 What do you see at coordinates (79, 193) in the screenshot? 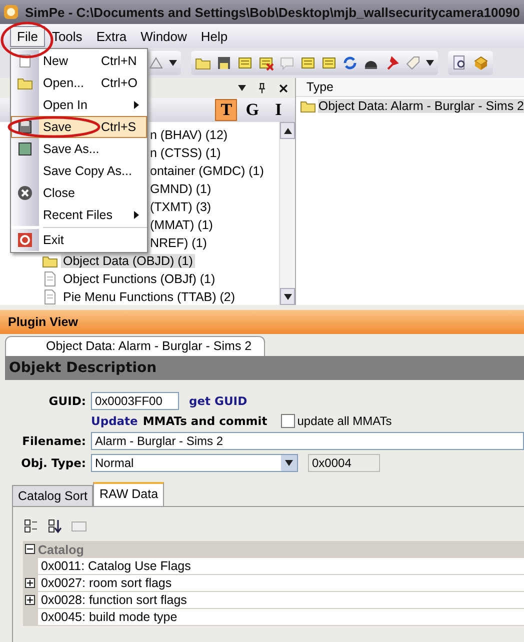
I see `menu-item: Close` at bounding box center [79, 193].